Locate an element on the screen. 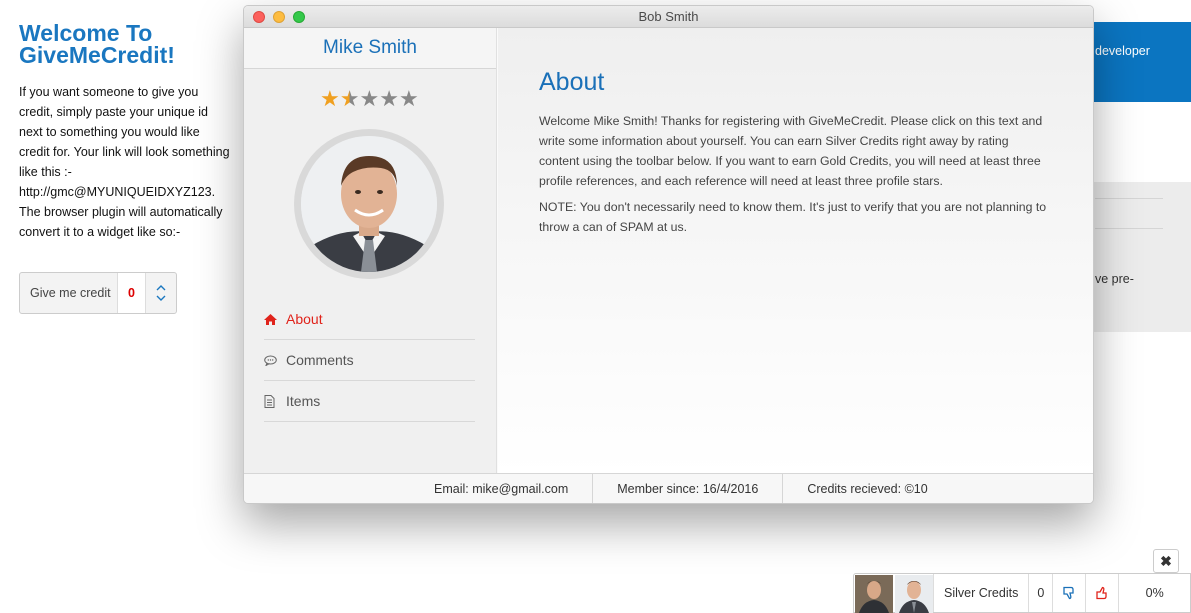 This screenshot has height=613, width=1191. window-title: Bob Smith is located at coordinates (668, 16).